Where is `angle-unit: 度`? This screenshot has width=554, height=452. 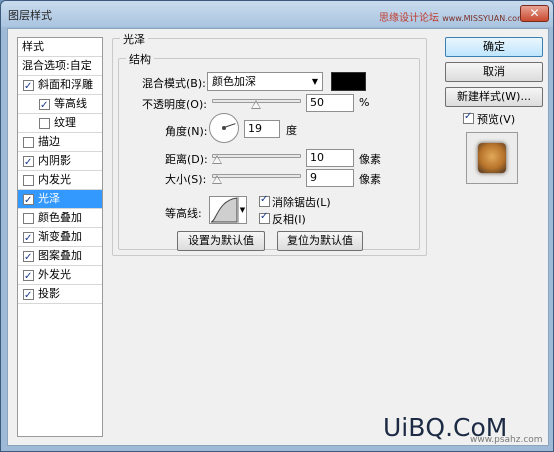 angle-unit: 度 is located at coordinates (291, 130).